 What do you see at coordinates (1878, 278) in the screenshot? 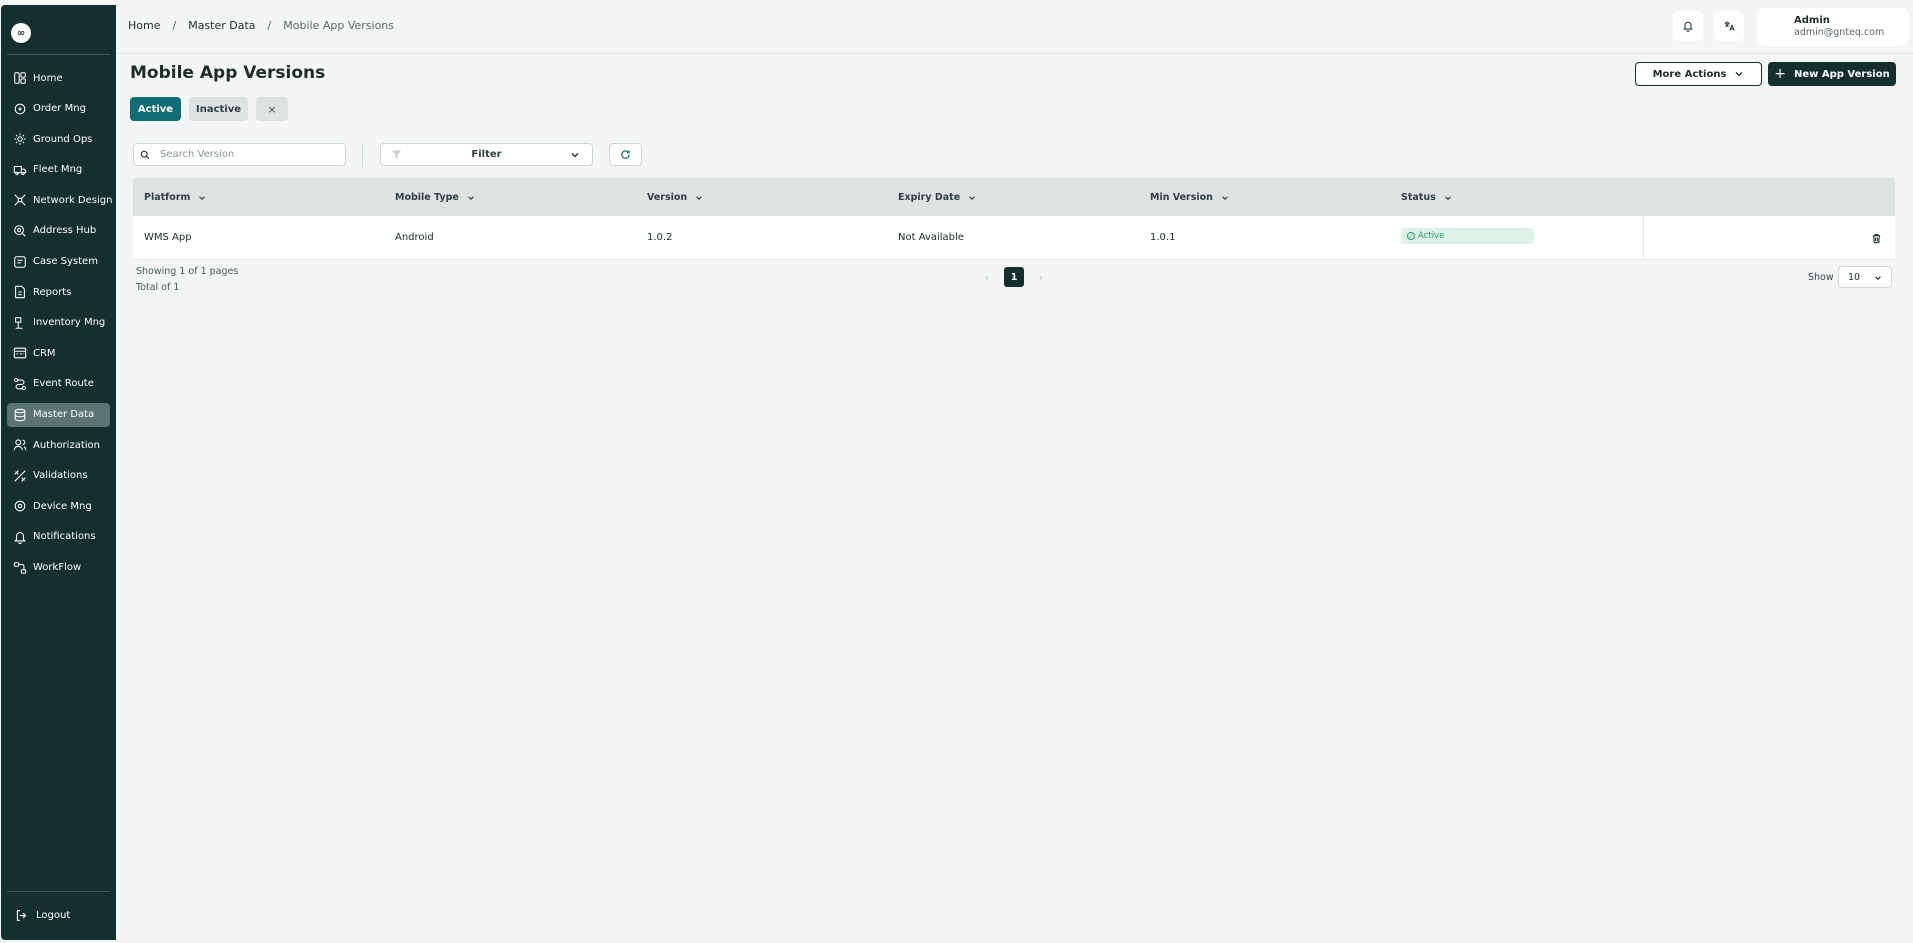
I see `chevron-down-icon` at bounding box center [1878, 278].